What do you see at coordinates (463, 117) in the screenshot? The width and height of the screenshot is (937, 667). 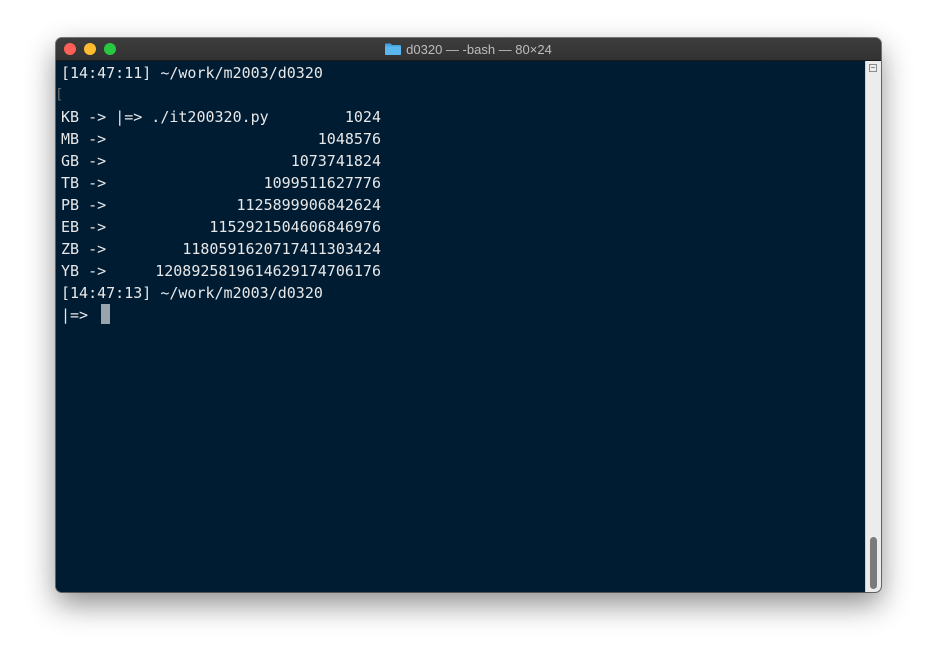 I see `output-row: KB -> 1024` at bounding box center [463, 117].